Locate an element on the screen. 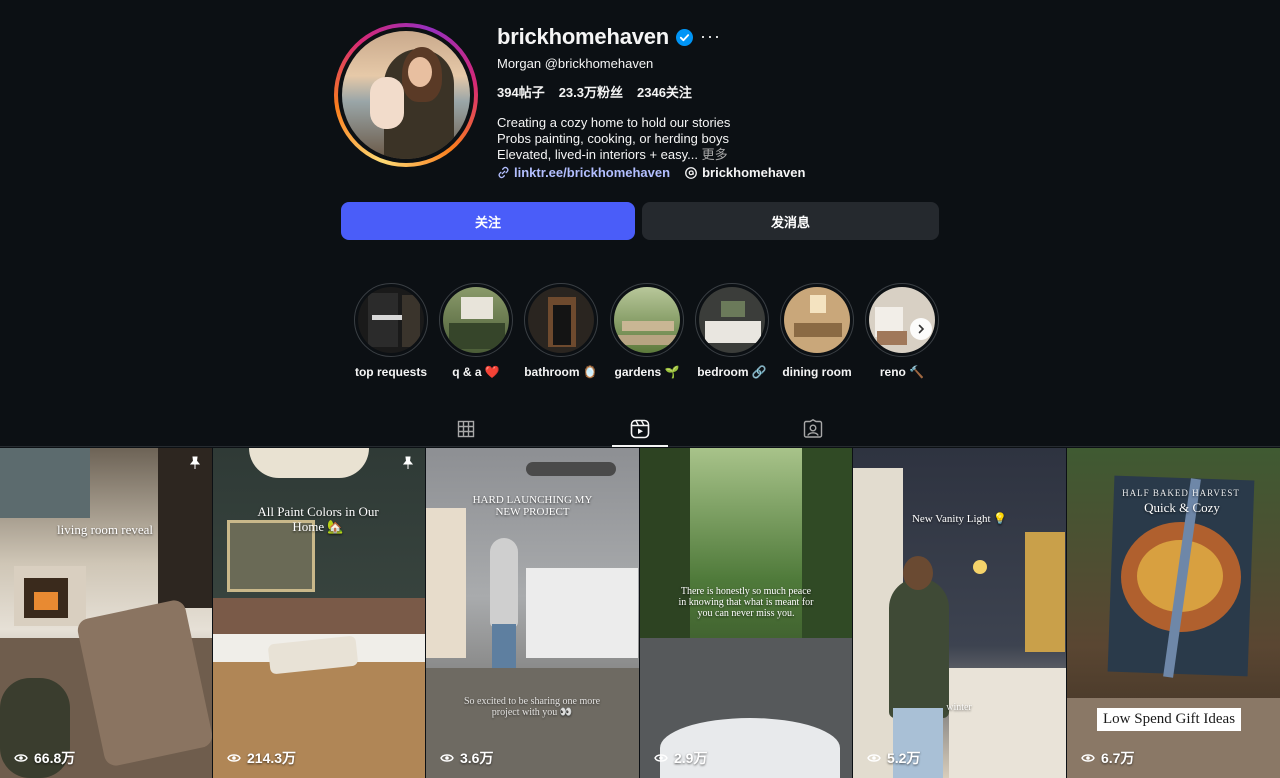 Image resolution: width=1280 pixels, height=778 pixels. tagged-icon is located at coordinates (813, 428).